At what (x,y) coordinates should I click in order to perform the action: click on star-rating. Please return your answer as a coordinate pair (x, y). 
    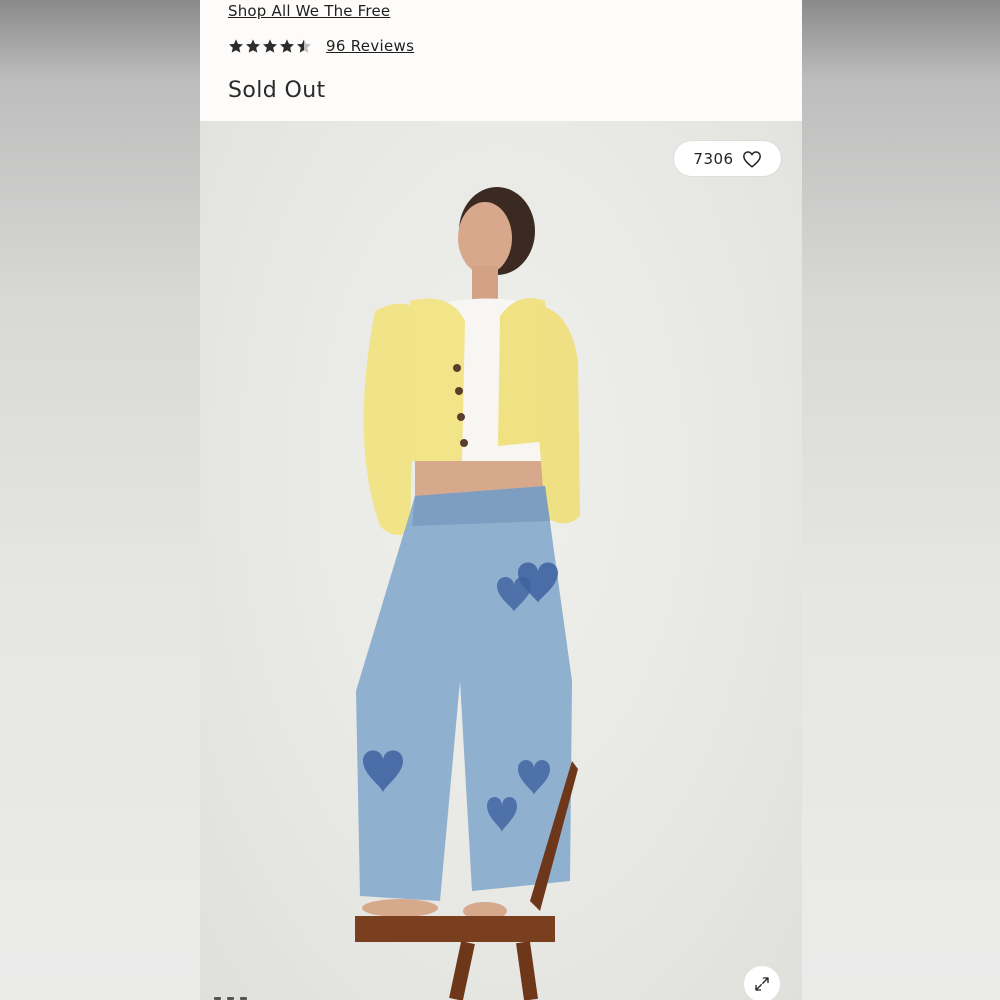
    Looking at the image, I should click on (270, 46).